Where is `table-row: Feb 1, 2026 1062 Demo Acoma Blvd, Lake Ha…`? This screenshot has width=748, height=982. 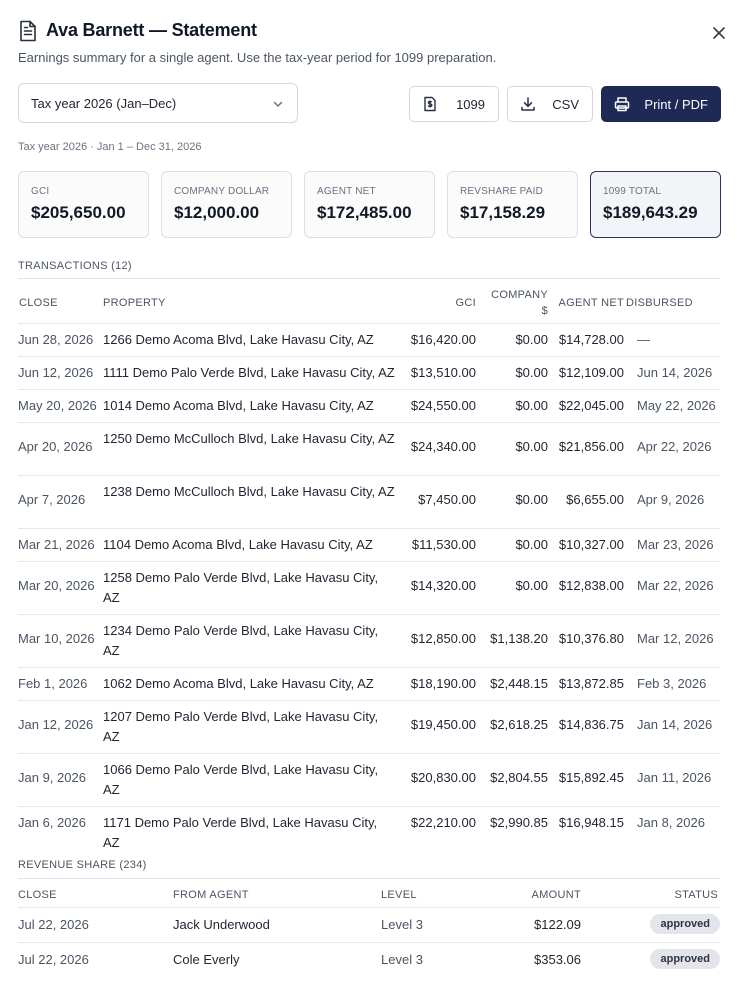 table-row: Feb 1, 2026 1062 Demo Acoma Blvd, Lake Ha… is located at coordinates (369, 683).